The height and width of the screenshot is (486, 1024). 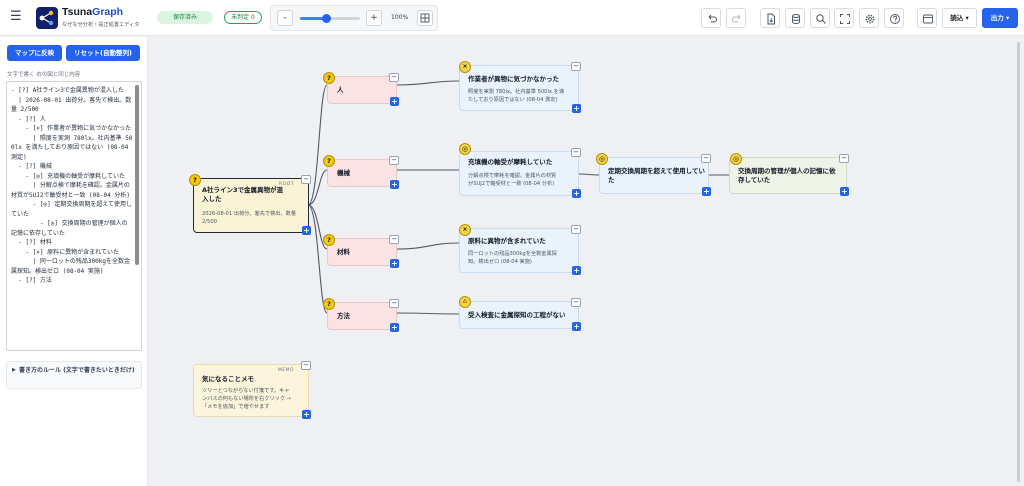 What do you see at coordinates (611, 180) in the screenshot?
I see `node-title-line2: た` at bounding box center [611, 180].